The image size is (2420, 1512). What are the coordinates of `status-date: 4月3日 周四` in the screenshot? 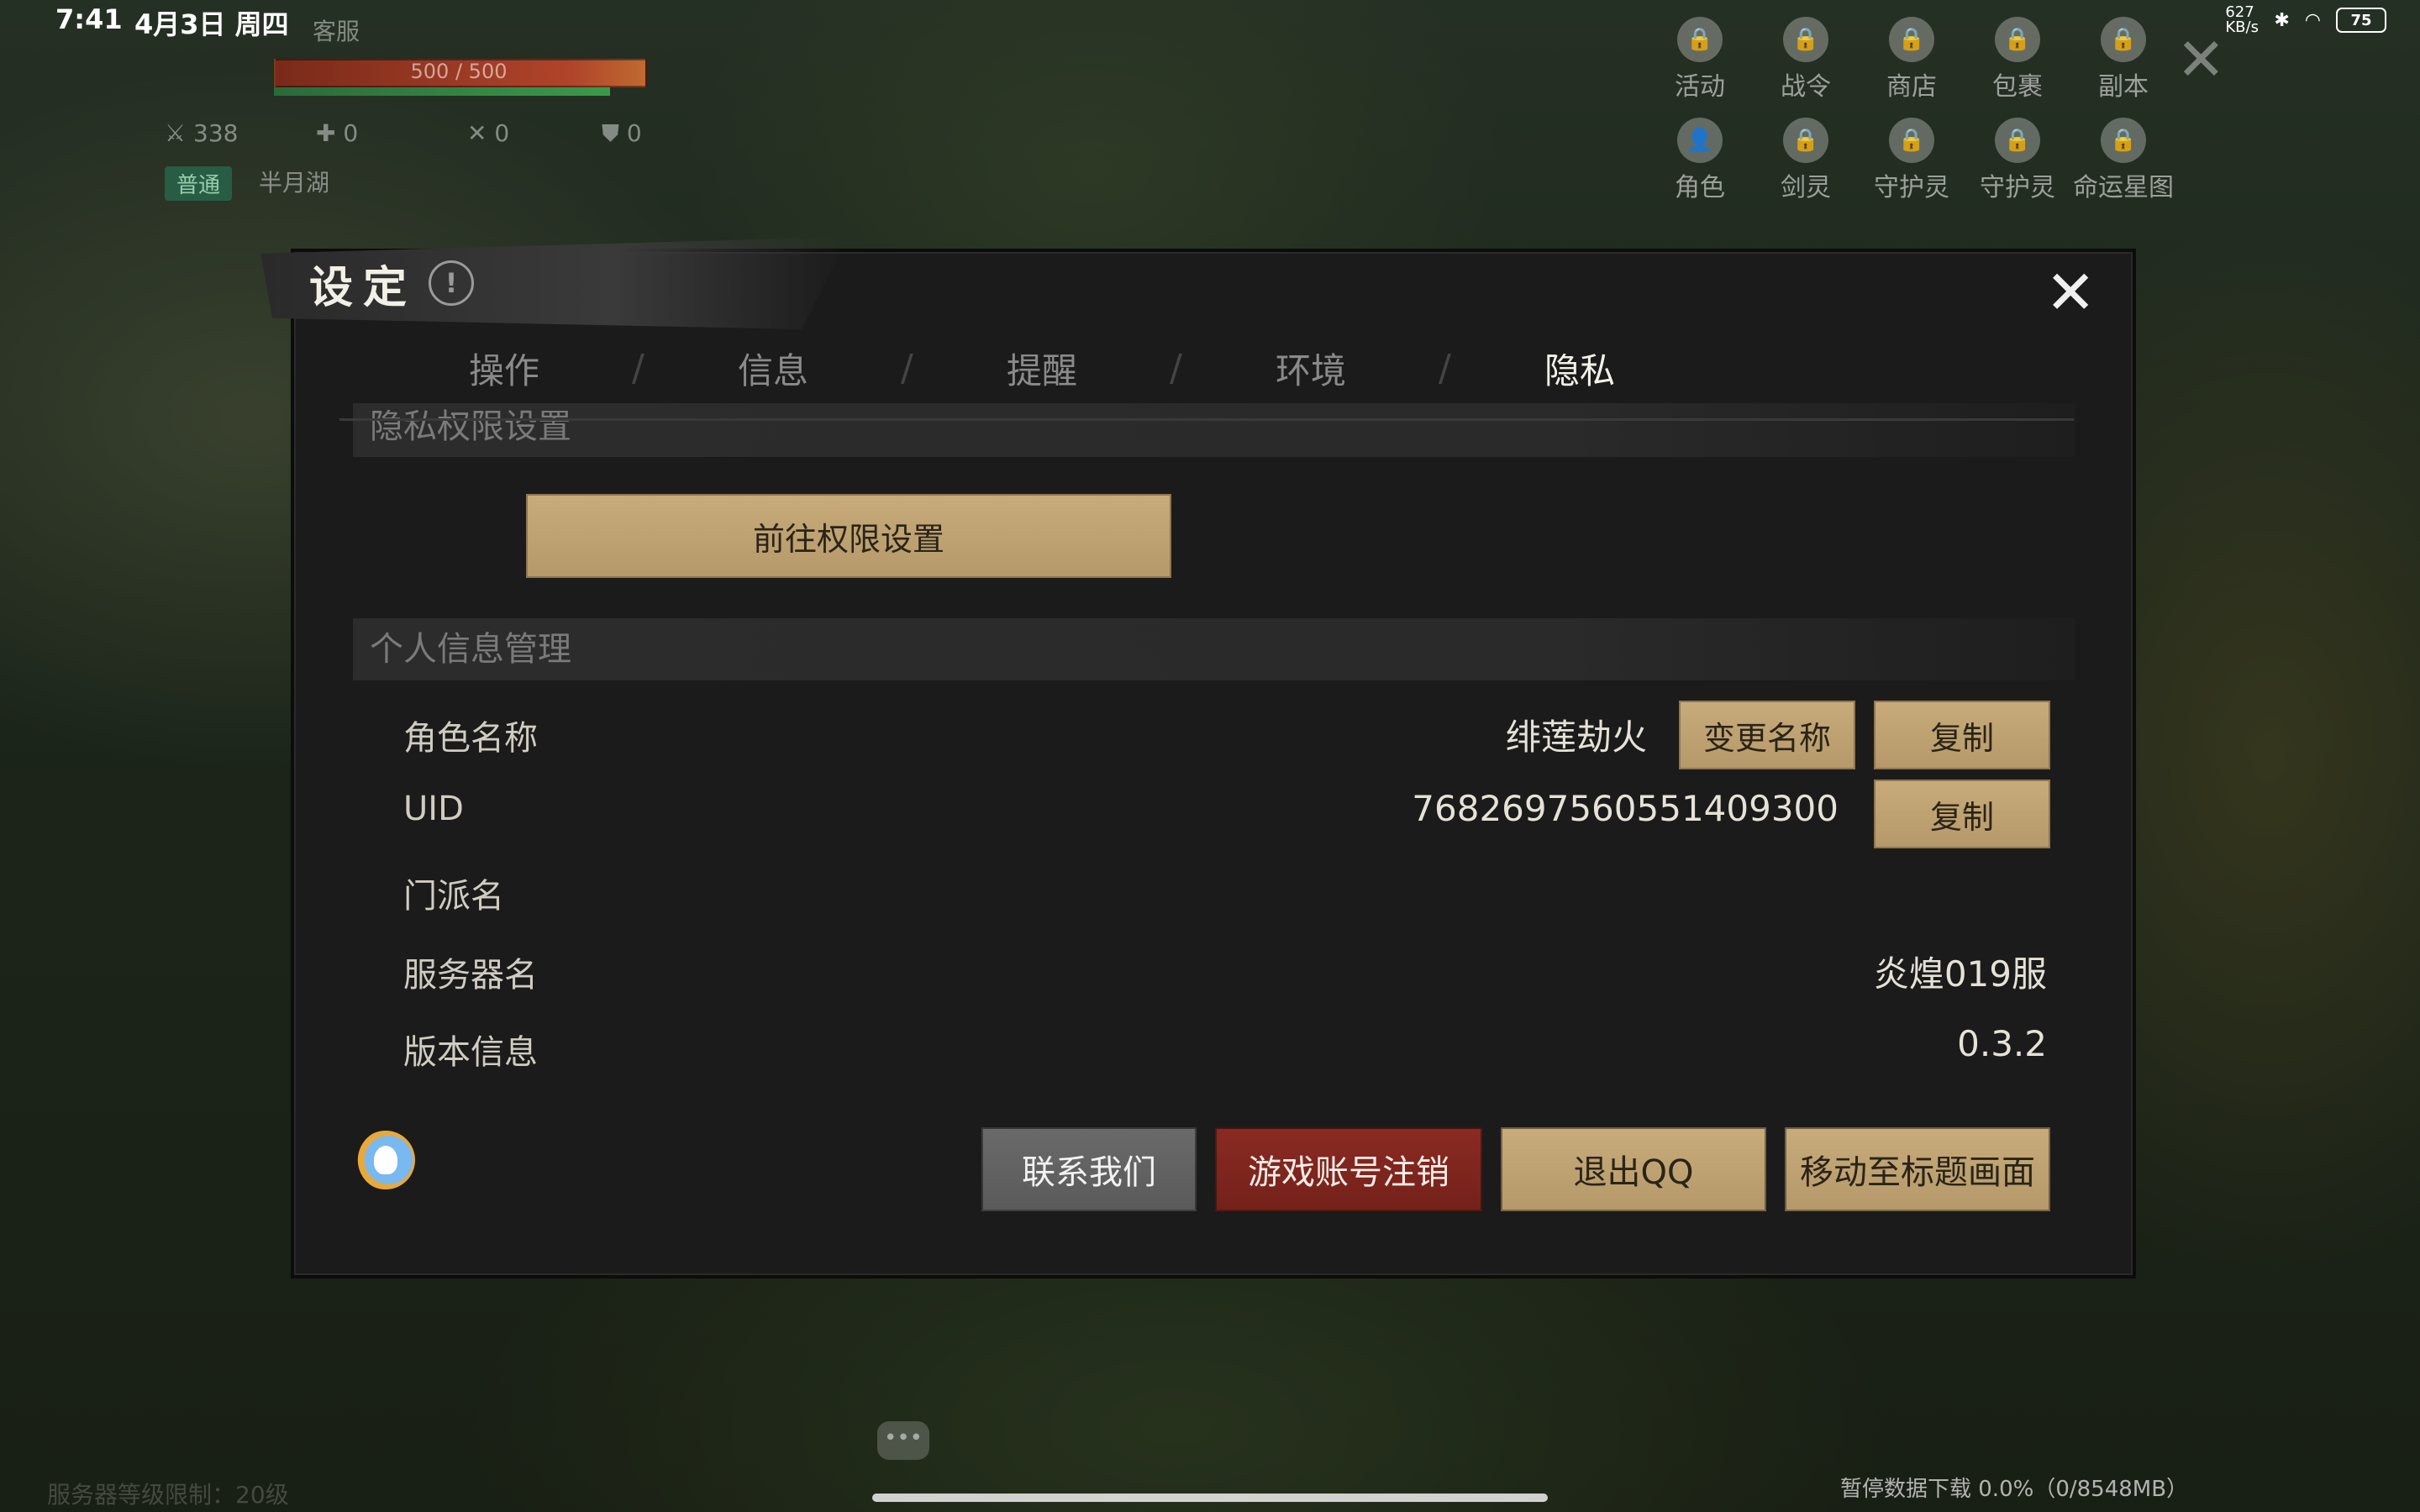 It's located at (211, 24).